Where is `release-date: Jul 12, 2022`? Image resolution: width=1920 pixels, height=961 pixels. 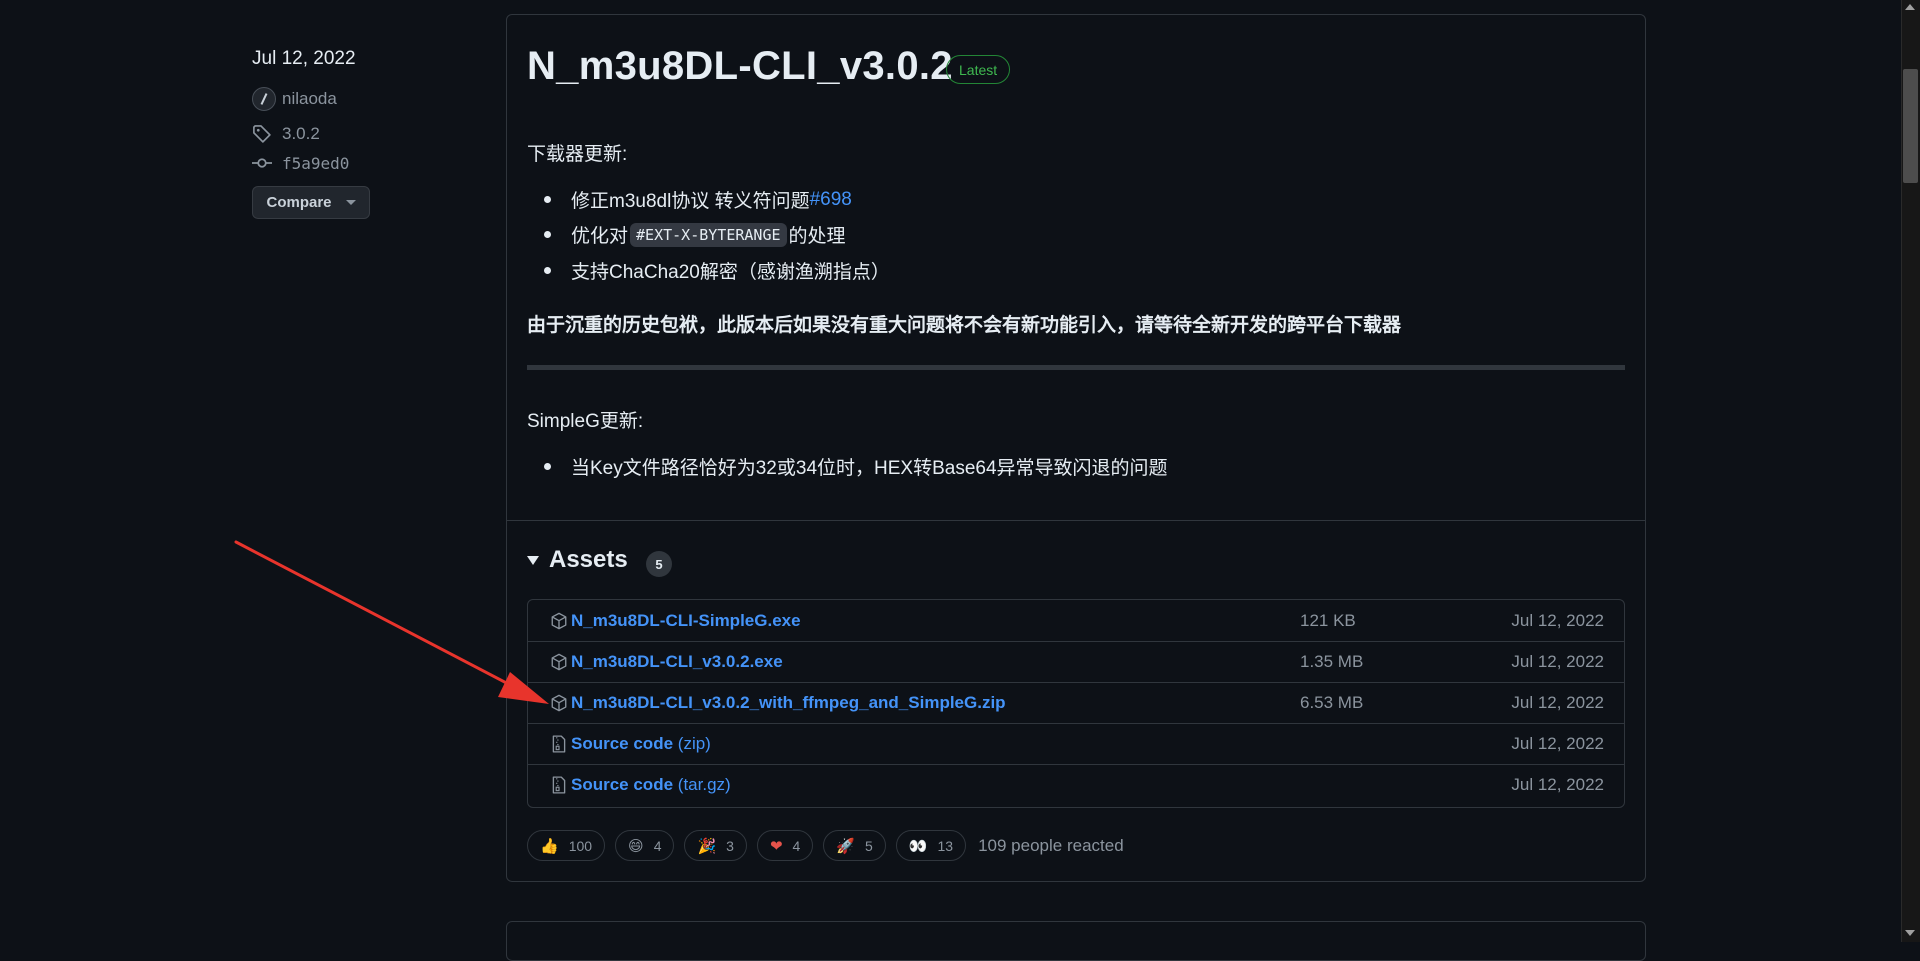 release-date: Jul 12, 2022 is located at coordinates (304, 58).